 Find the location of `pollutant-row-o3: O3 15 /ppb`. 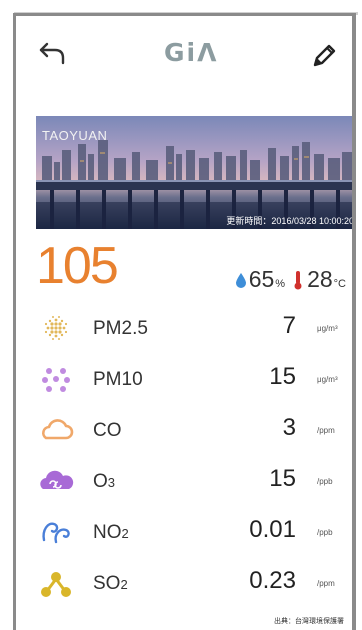

pollutant-row-o3: O3 15 /ppb is located at coordinates (184, 483).